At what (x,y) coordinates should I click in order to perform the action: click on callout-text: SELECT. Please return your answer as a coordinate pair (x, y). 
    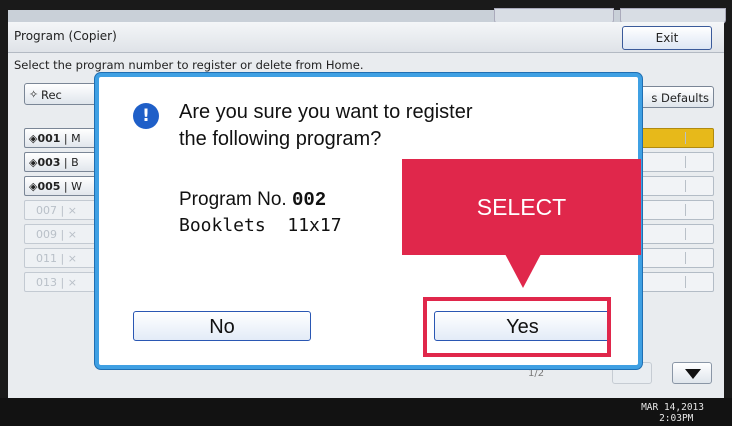
    Looking at the image, I should click on (521, 207).